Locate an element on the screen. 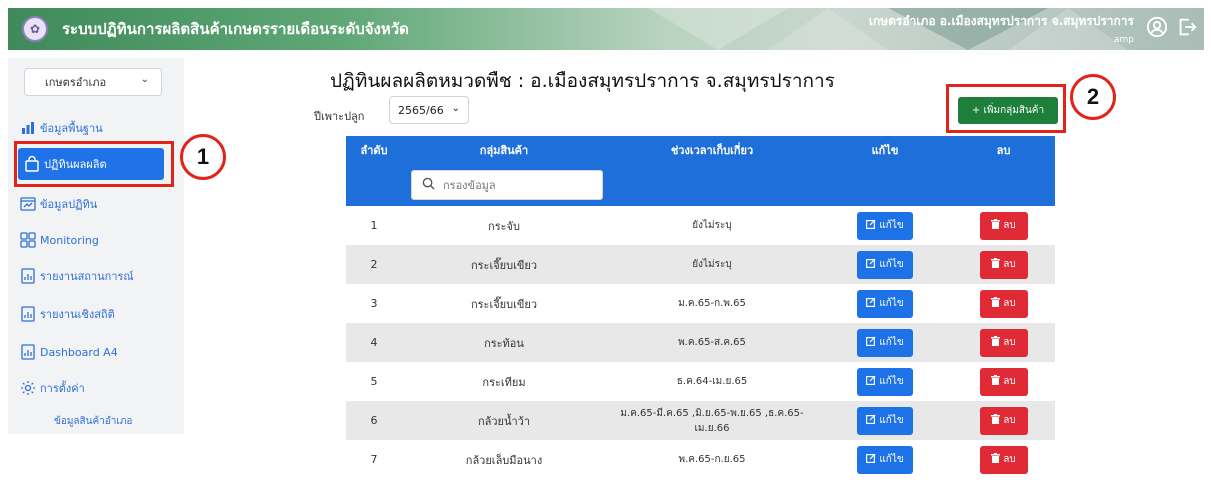 The height and width of the screenshot is (500, 1211). table-row: 4 กระท้อน พ.ค.65-ส.ค.65 แก้ไข ลบ is located at coordinates (700, 342).